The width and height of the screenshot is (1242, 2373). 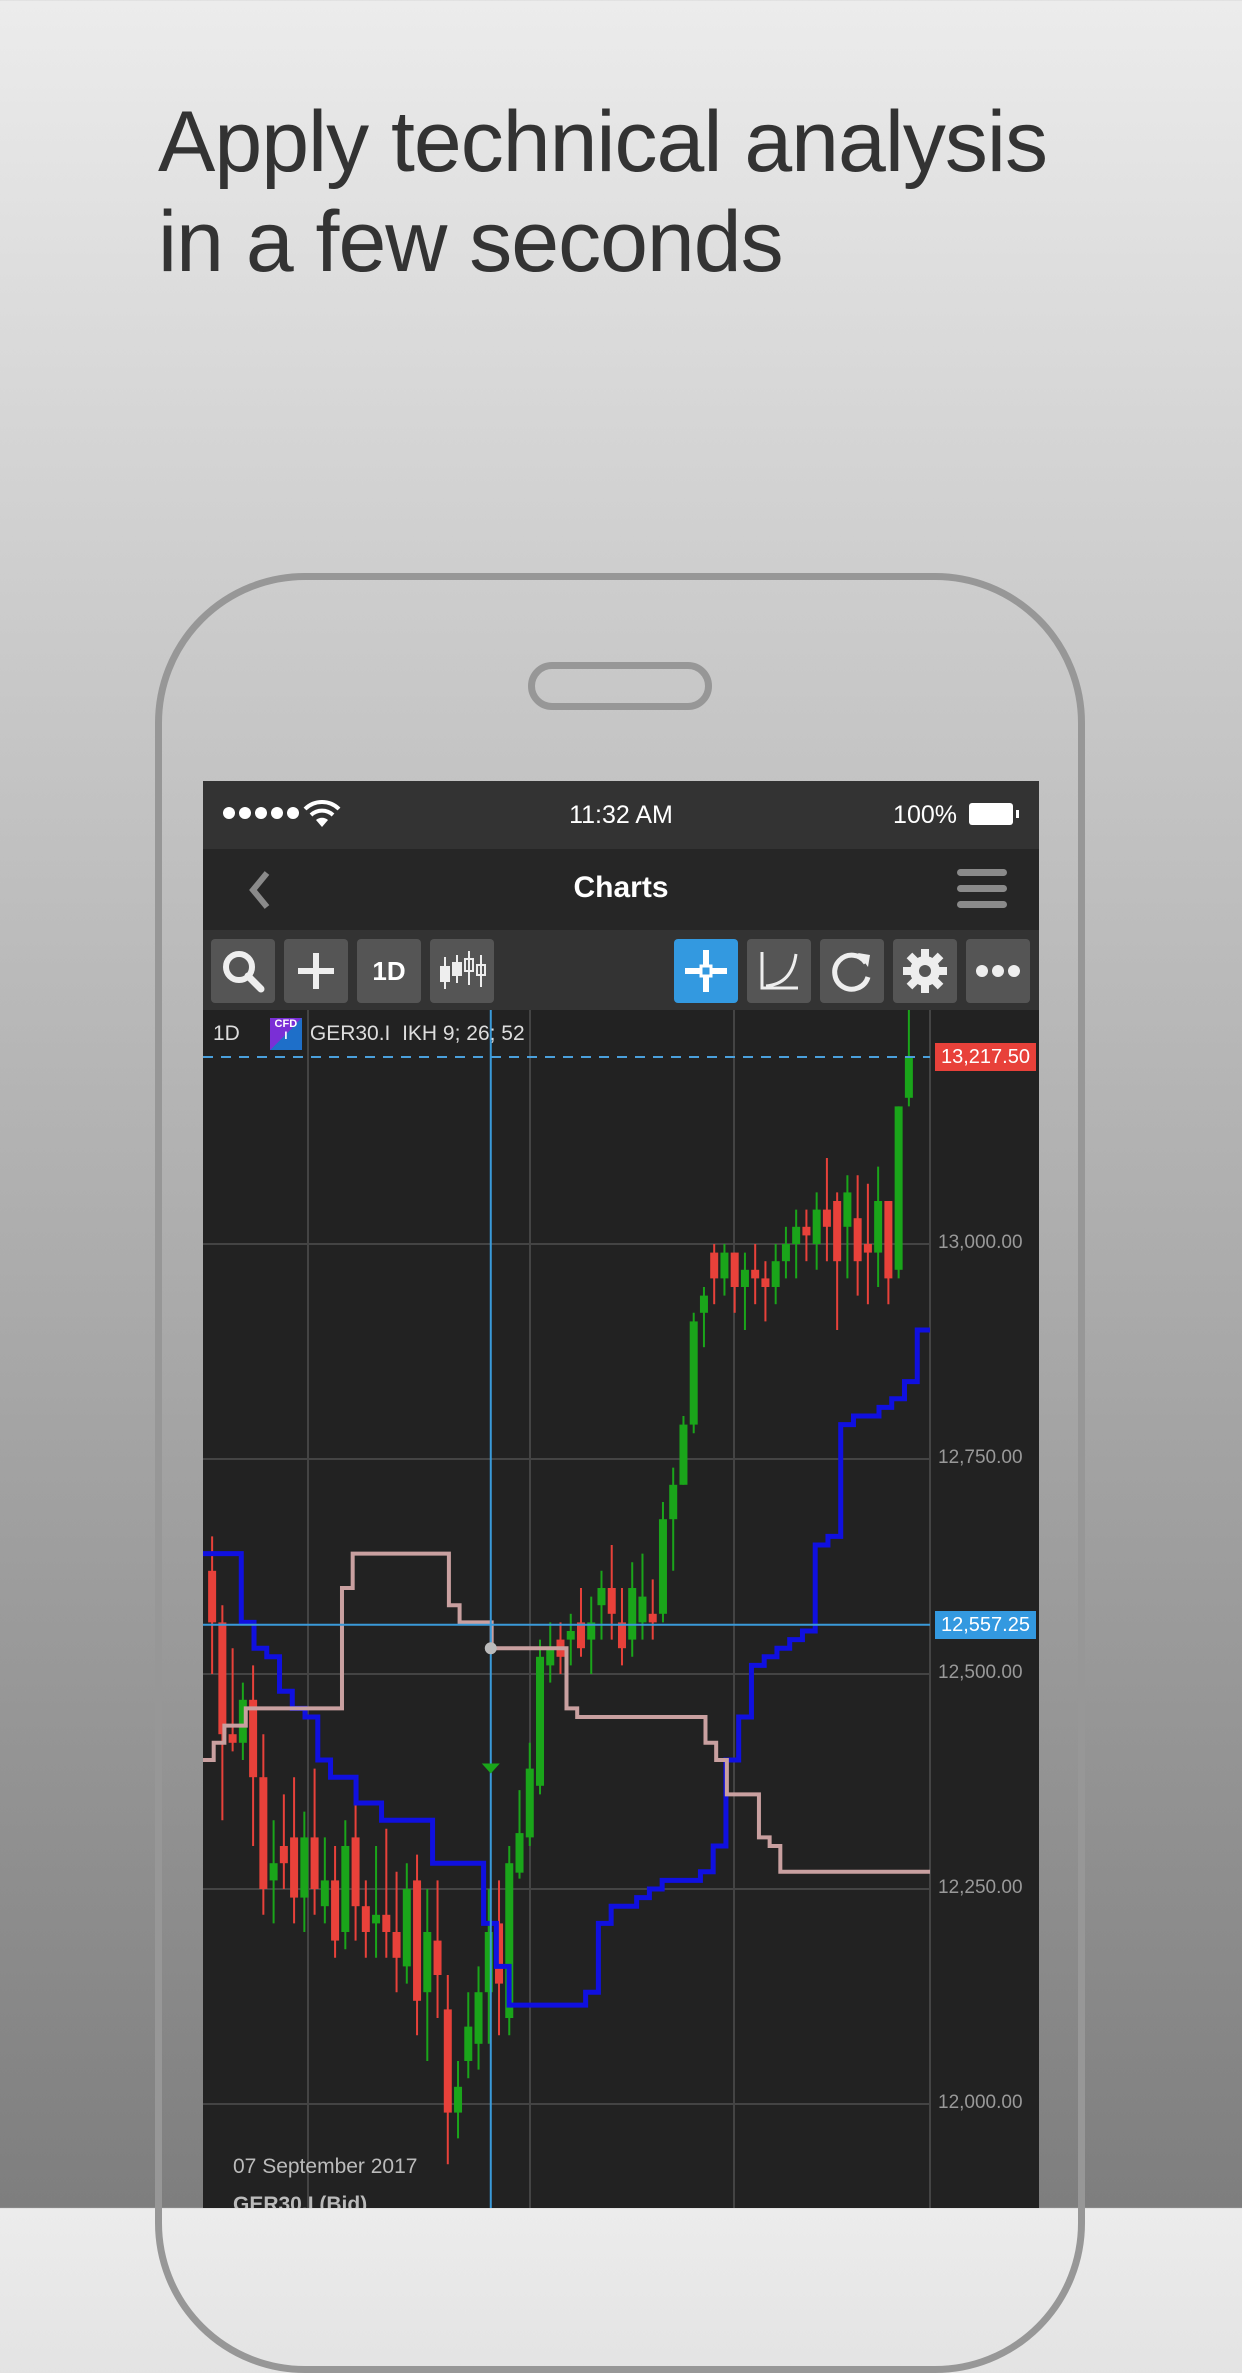 I want to click on nav-bar: Charts, so click(x=621, y=889).